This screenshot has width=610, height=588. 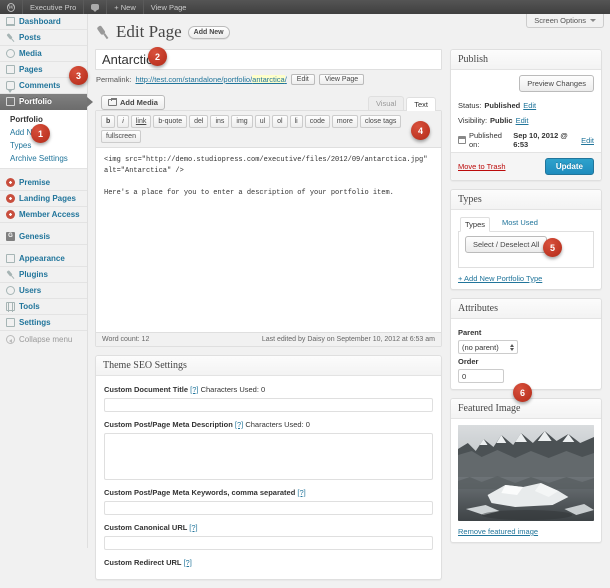 I want to click on sidebar-item-landing-pages: Landing Pages, so click(x=43, y=199).